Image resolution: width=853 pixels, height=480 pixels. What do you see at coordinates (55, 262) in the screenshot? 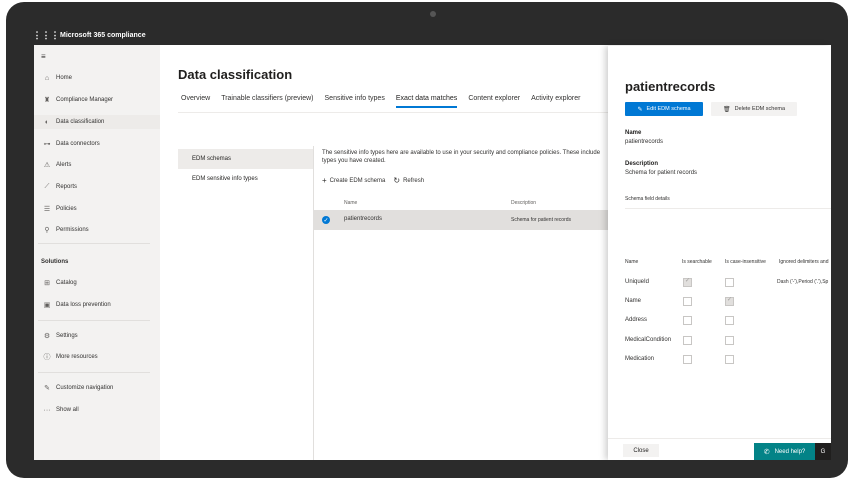
I see `nav-section-solutions: Solutions` at bounding box center [55, 262].